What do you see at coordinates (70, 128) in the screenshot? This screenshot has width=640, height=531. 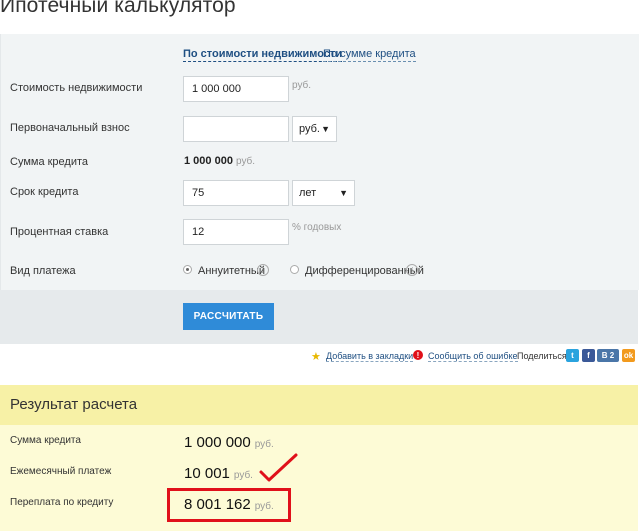 I see `down-payment-label: Первоначальный взнос` at bounding box center [70, 128].